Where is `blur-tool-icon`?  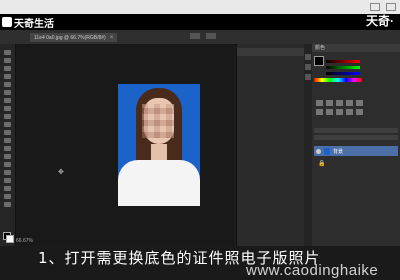 blur-tool-icon is located at coordinates (7, 148).